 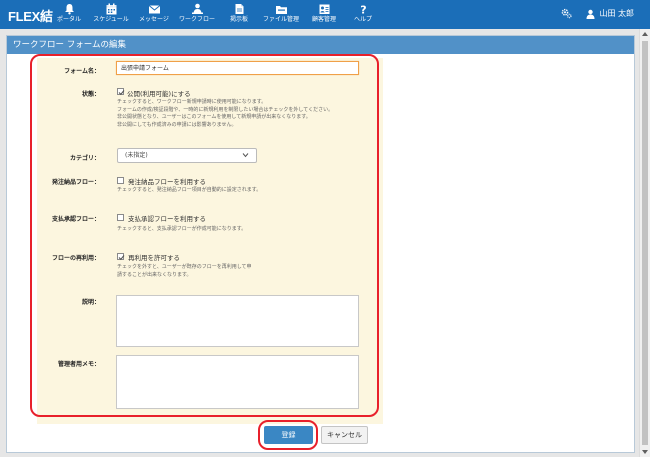 What do you see at coordinates (68, 19) in the screenshot?
I see `nav-label-portal: ポータル` at bounding box center [68, 19].